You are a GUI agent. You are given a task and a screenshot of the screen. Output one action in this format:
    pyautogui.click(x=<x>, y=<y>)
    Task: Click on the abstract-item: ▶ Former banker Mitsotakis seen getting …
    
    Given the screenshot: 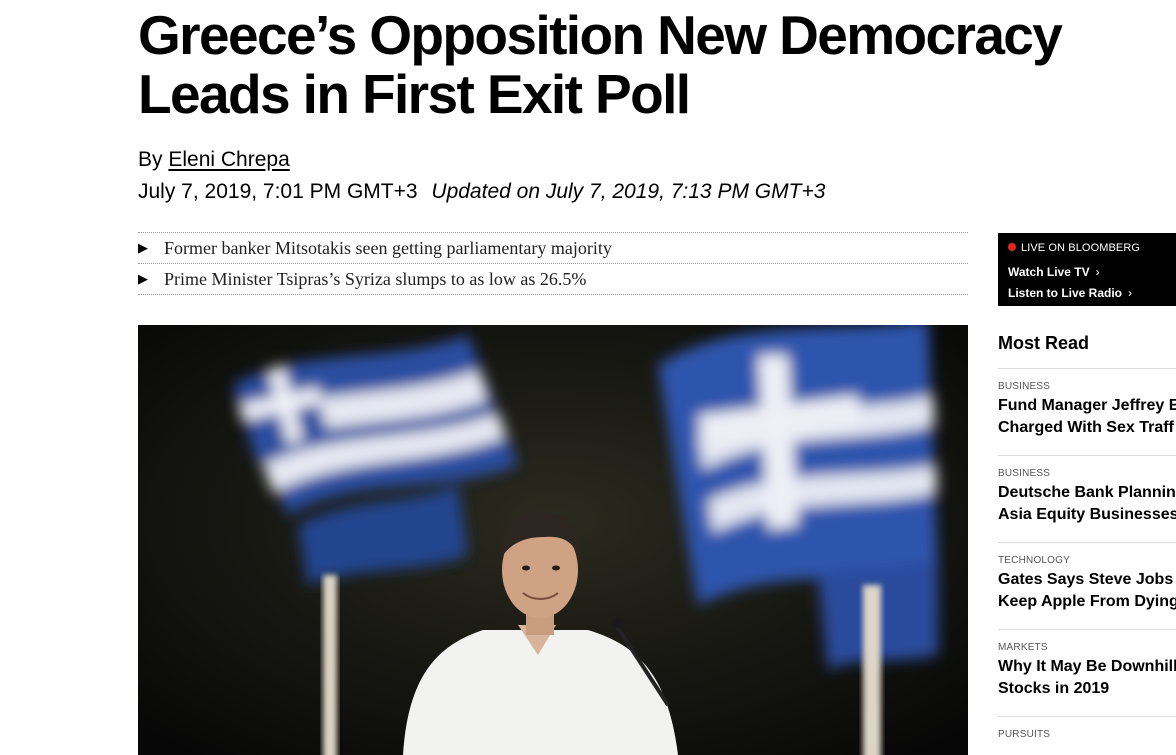 What is the action you would take?
    pyautogui.click(x=553, y=248)
    